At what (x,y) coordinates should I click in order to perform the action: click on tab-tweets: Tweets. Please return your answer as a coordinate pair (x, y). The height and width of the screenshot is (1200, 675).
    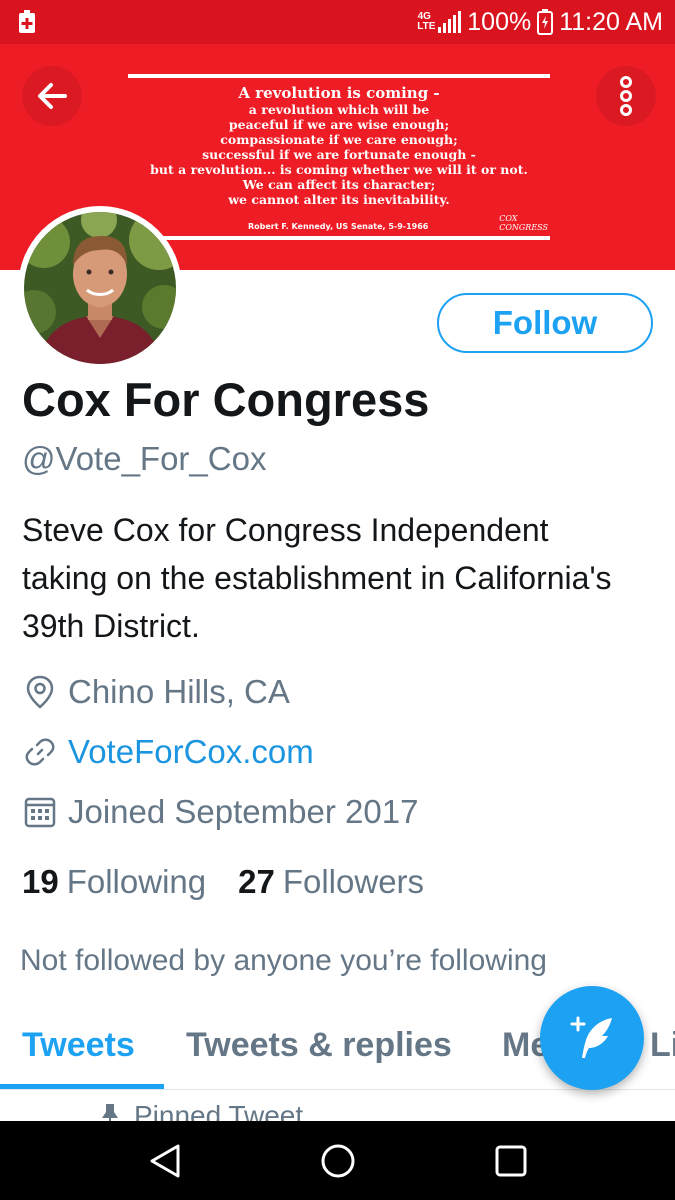
    Looking at the image, I should click on (78, 1045).